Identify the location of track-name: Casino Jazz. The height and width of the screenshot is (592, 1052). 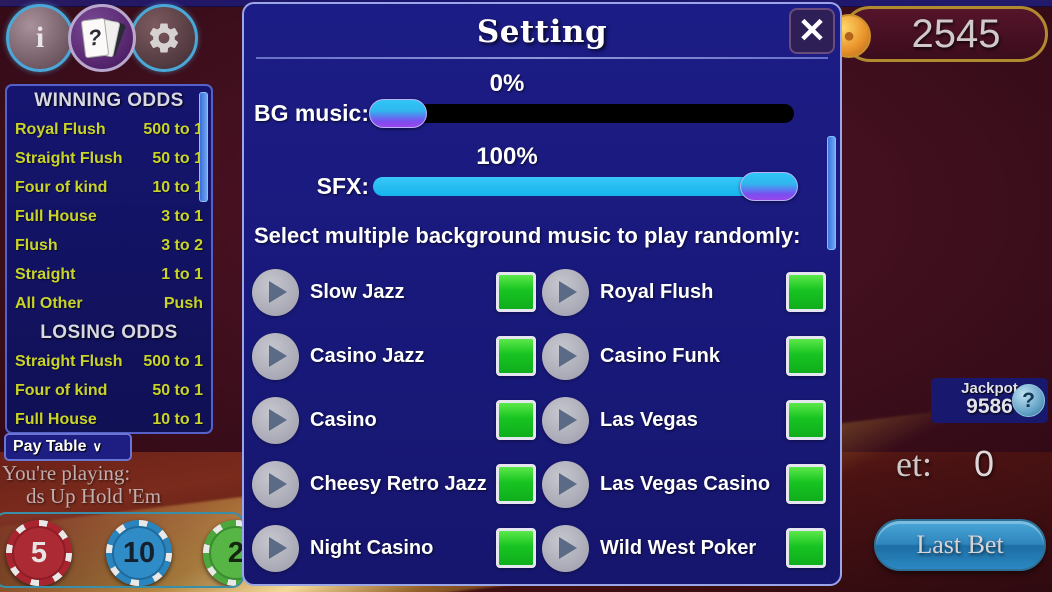
(367, 355).